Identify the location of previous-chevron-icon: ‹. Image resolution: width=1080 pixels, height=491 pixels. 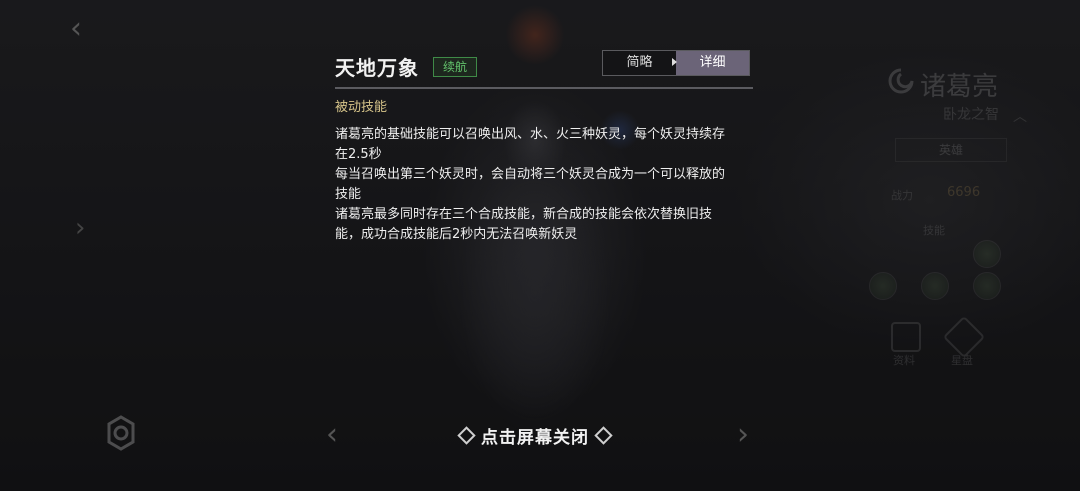
(332, 435).